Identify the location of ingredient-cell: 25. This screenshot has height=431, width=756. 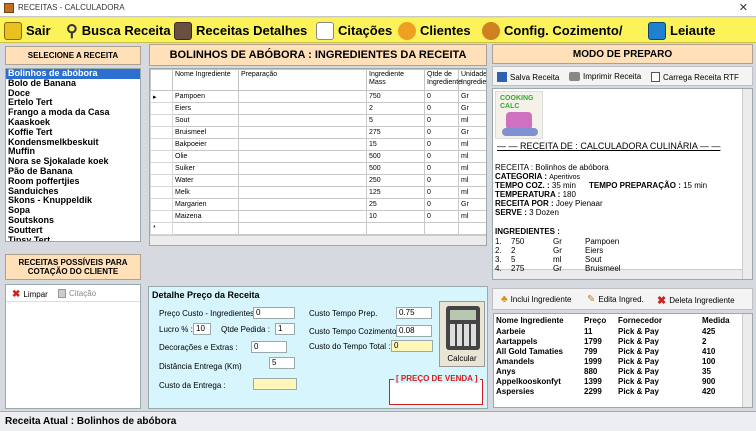
(395, 204).